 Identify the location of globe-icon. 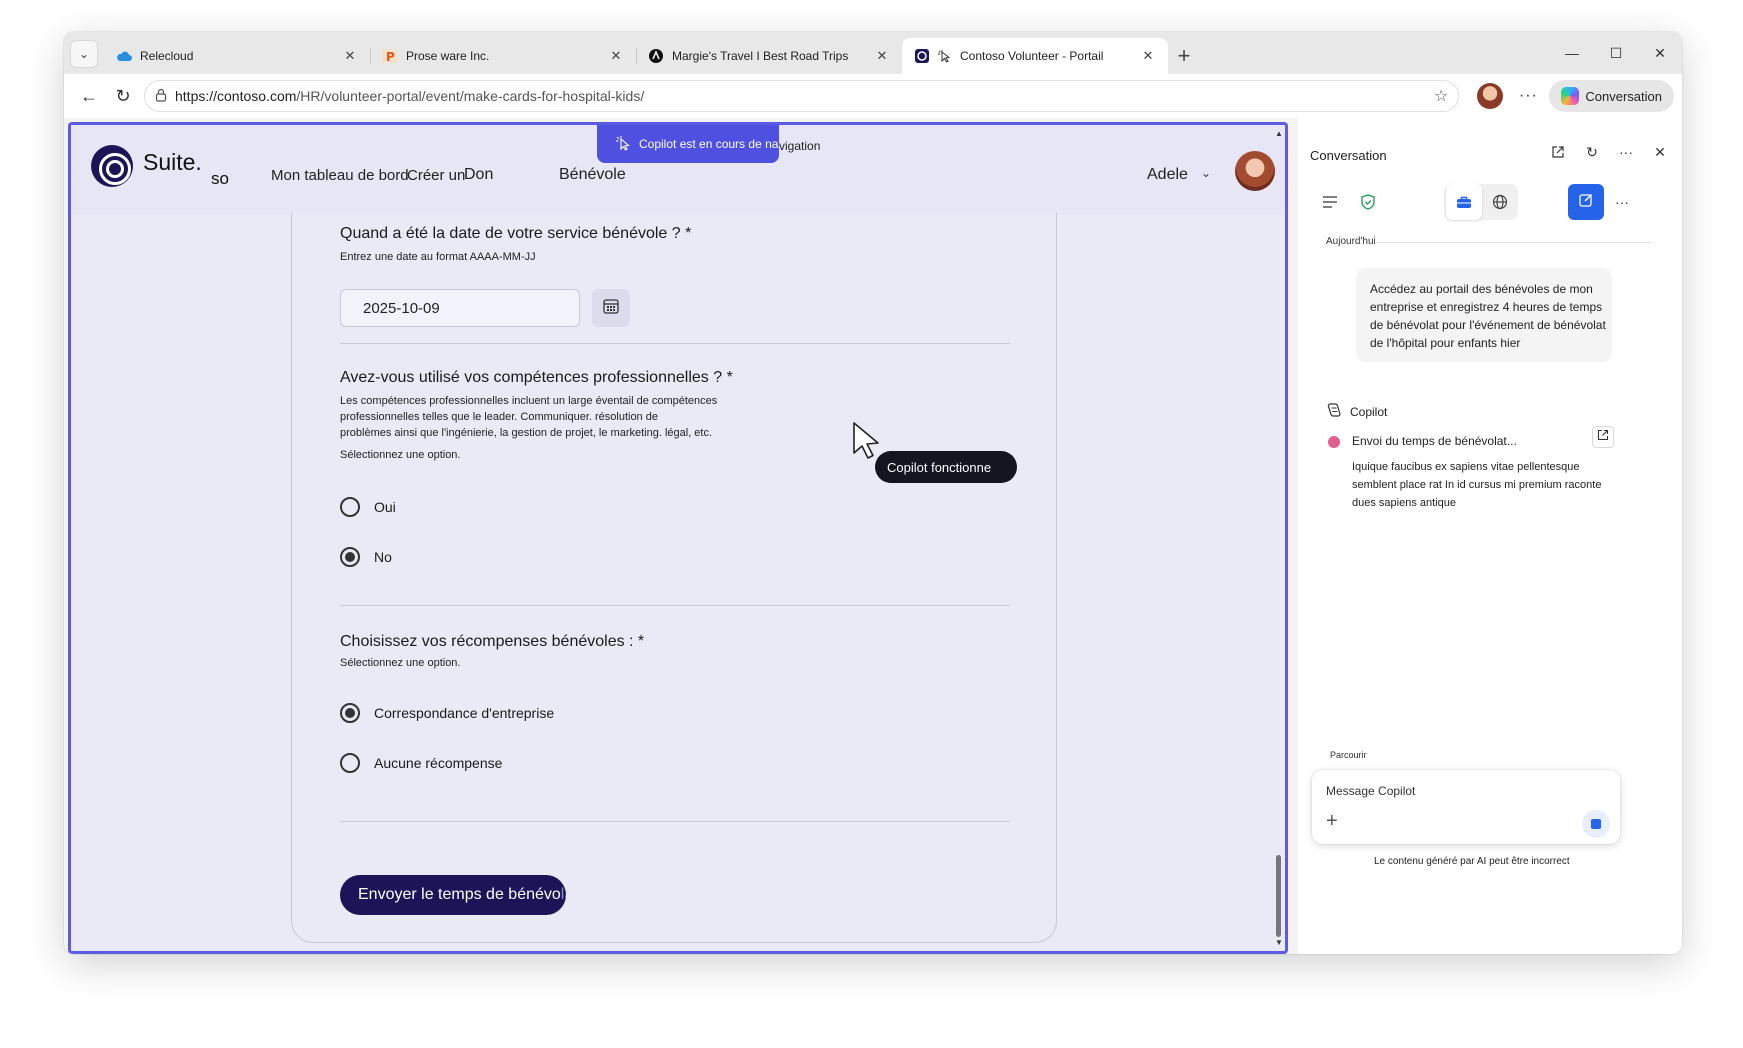
(1500, 202).